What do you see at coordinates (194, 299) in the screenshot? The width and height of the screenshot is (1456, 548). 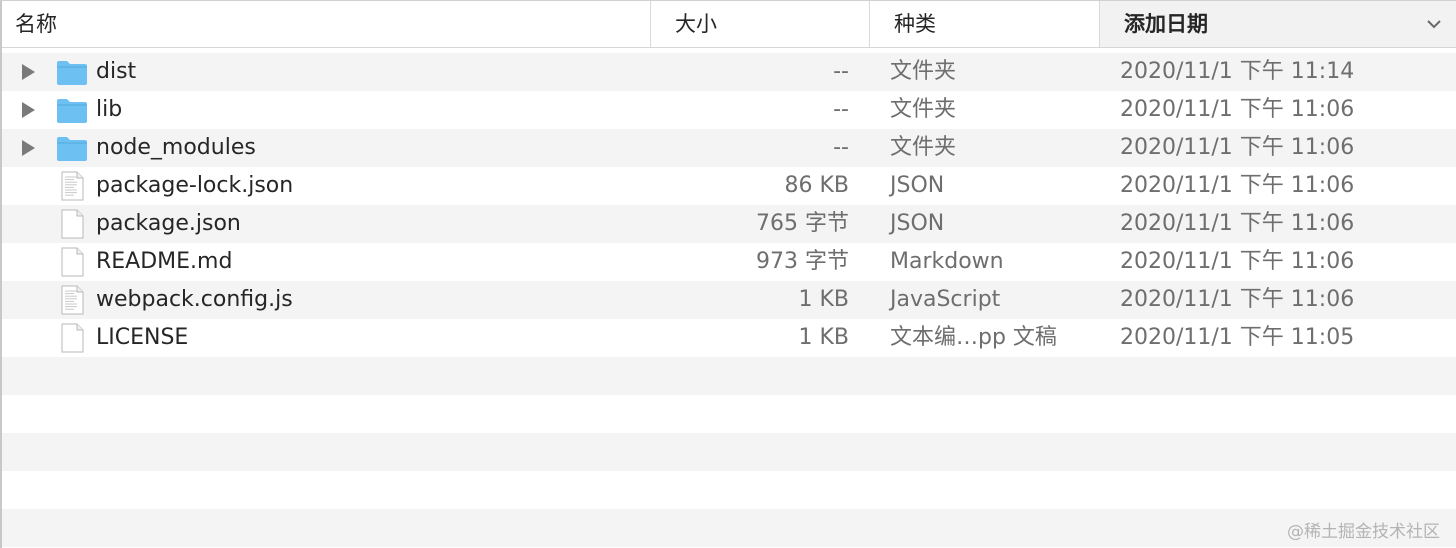 I see `file-name: webpack.config.js` at bounding box center [194, 299].